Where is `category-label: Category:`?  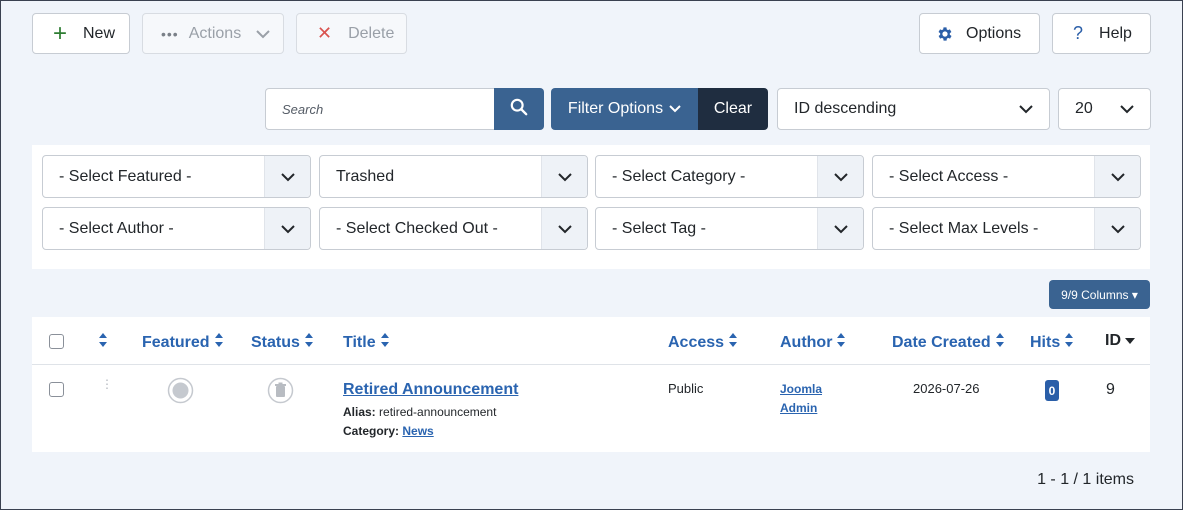 category-label: Category: is located at coordinates (371, 431).